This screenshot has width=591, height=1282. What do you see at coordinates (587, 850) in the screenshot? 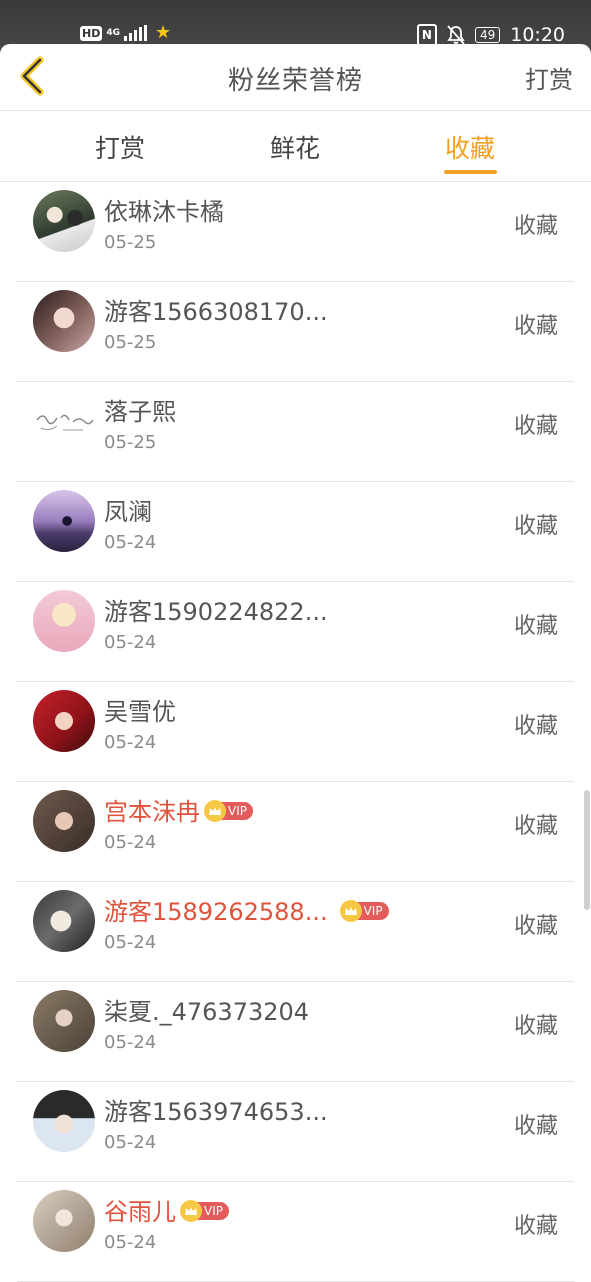
I see `scrollbar` at bounding box center [587, 850].